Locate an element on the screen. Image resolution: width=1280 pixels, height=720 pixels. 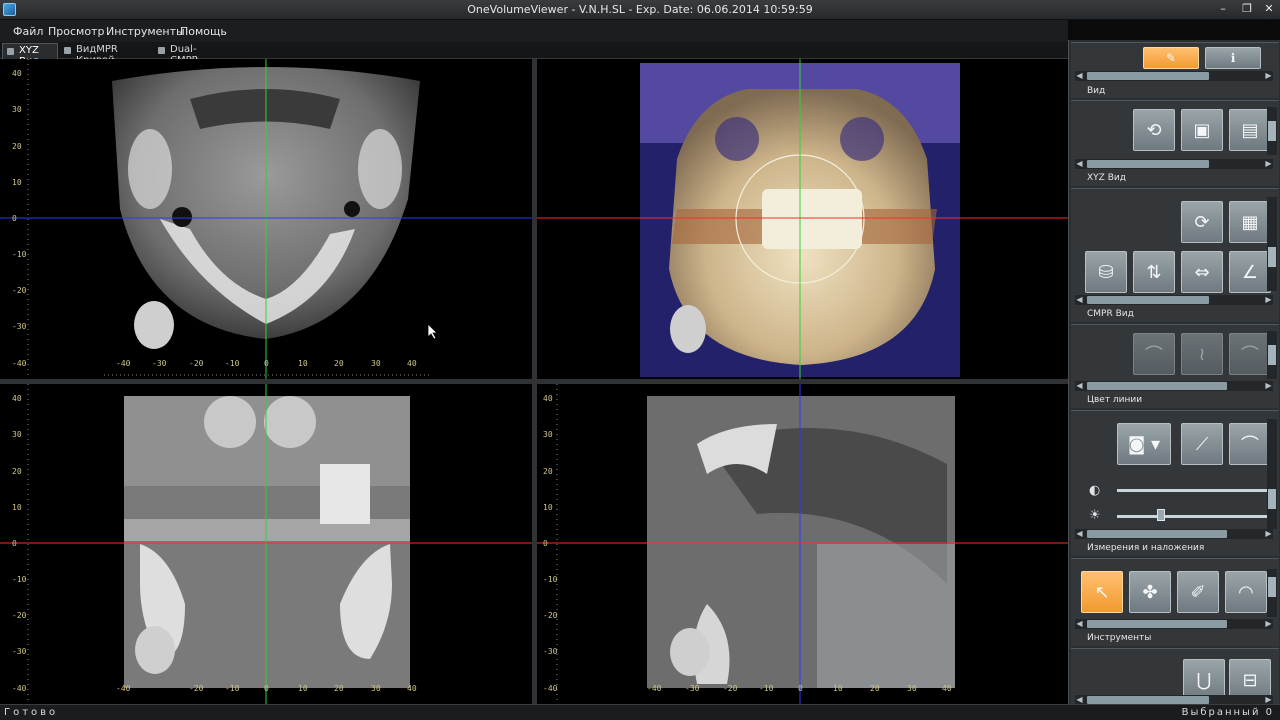
section-label: Вид is located at coordinates (1096, 91).